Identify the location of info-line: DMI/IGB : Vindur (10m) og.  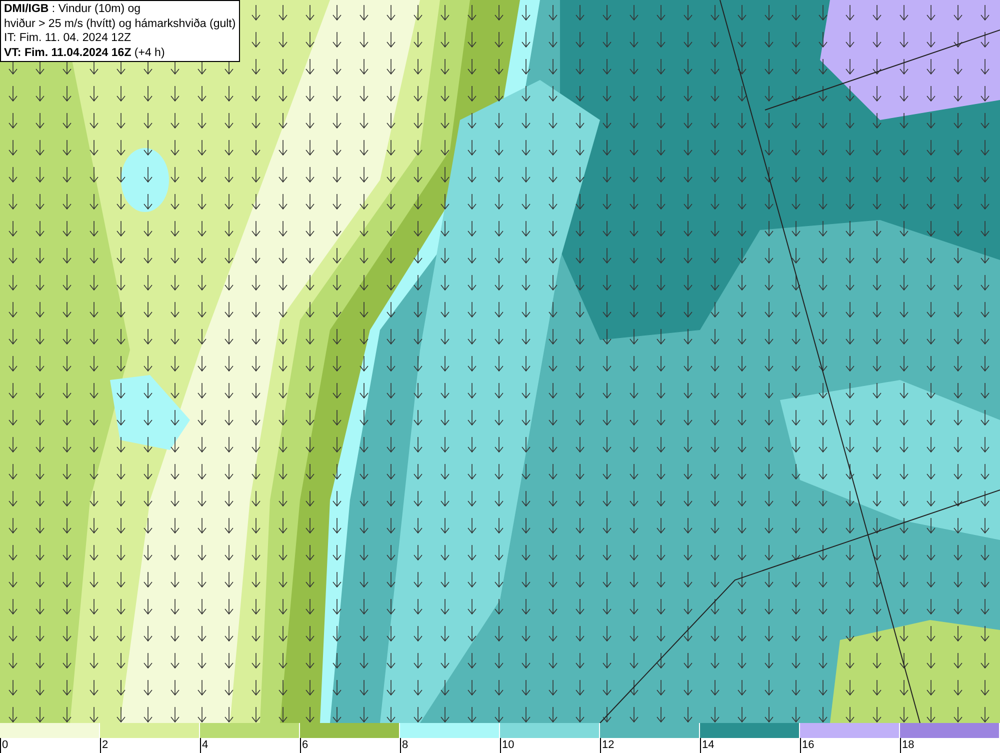
(73, 9).